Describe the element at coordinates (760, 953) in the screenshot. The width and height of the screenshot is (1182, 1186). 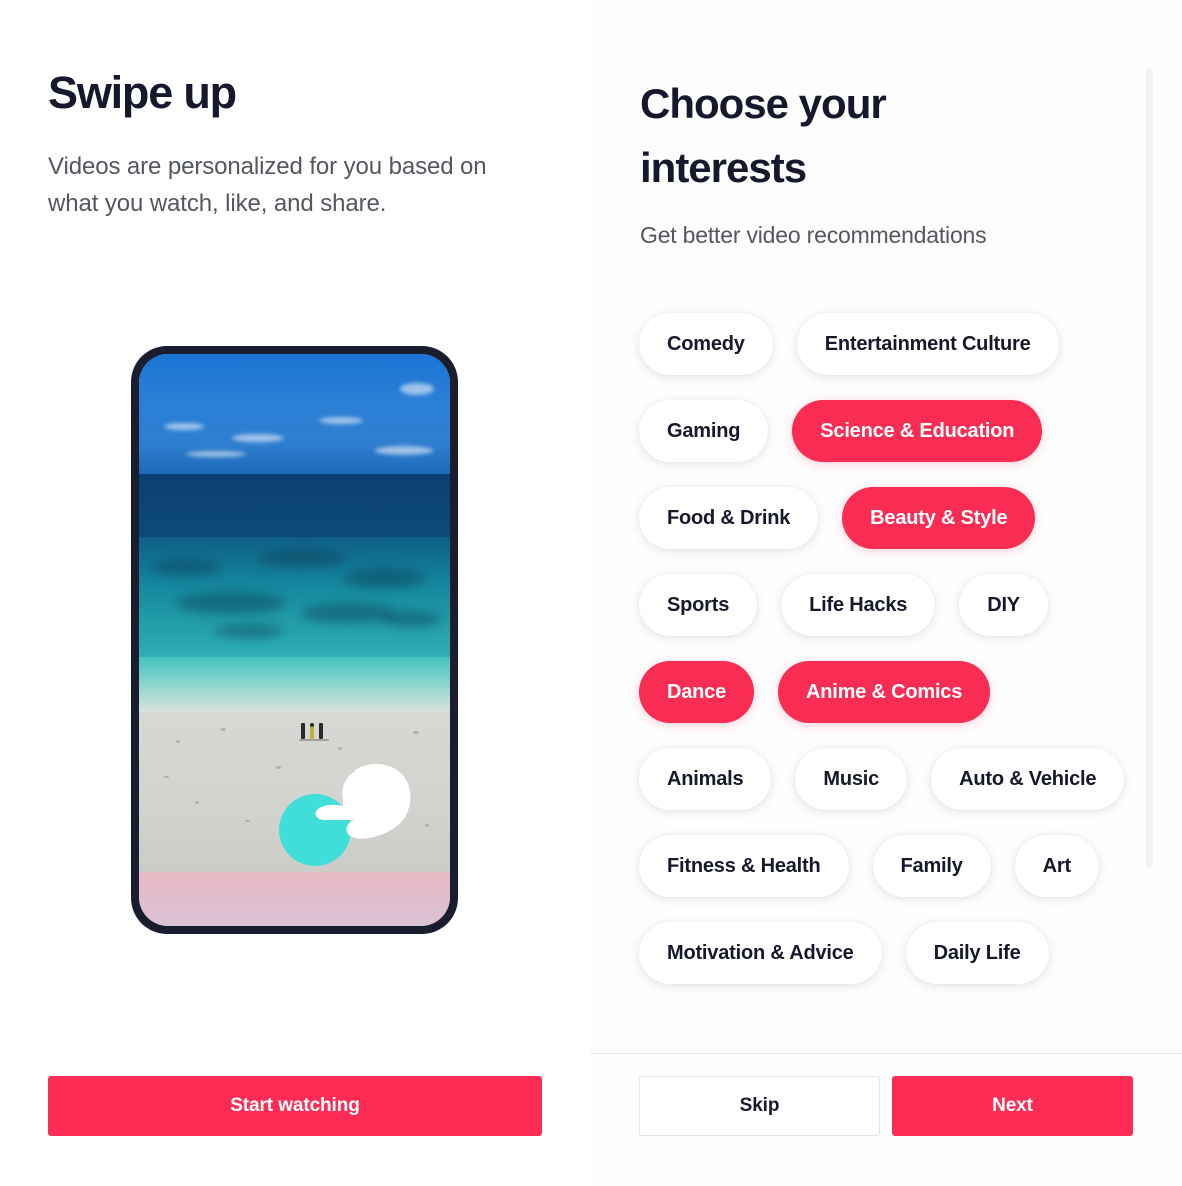
I see `interest-chip: Motivation & Advice` at that location.